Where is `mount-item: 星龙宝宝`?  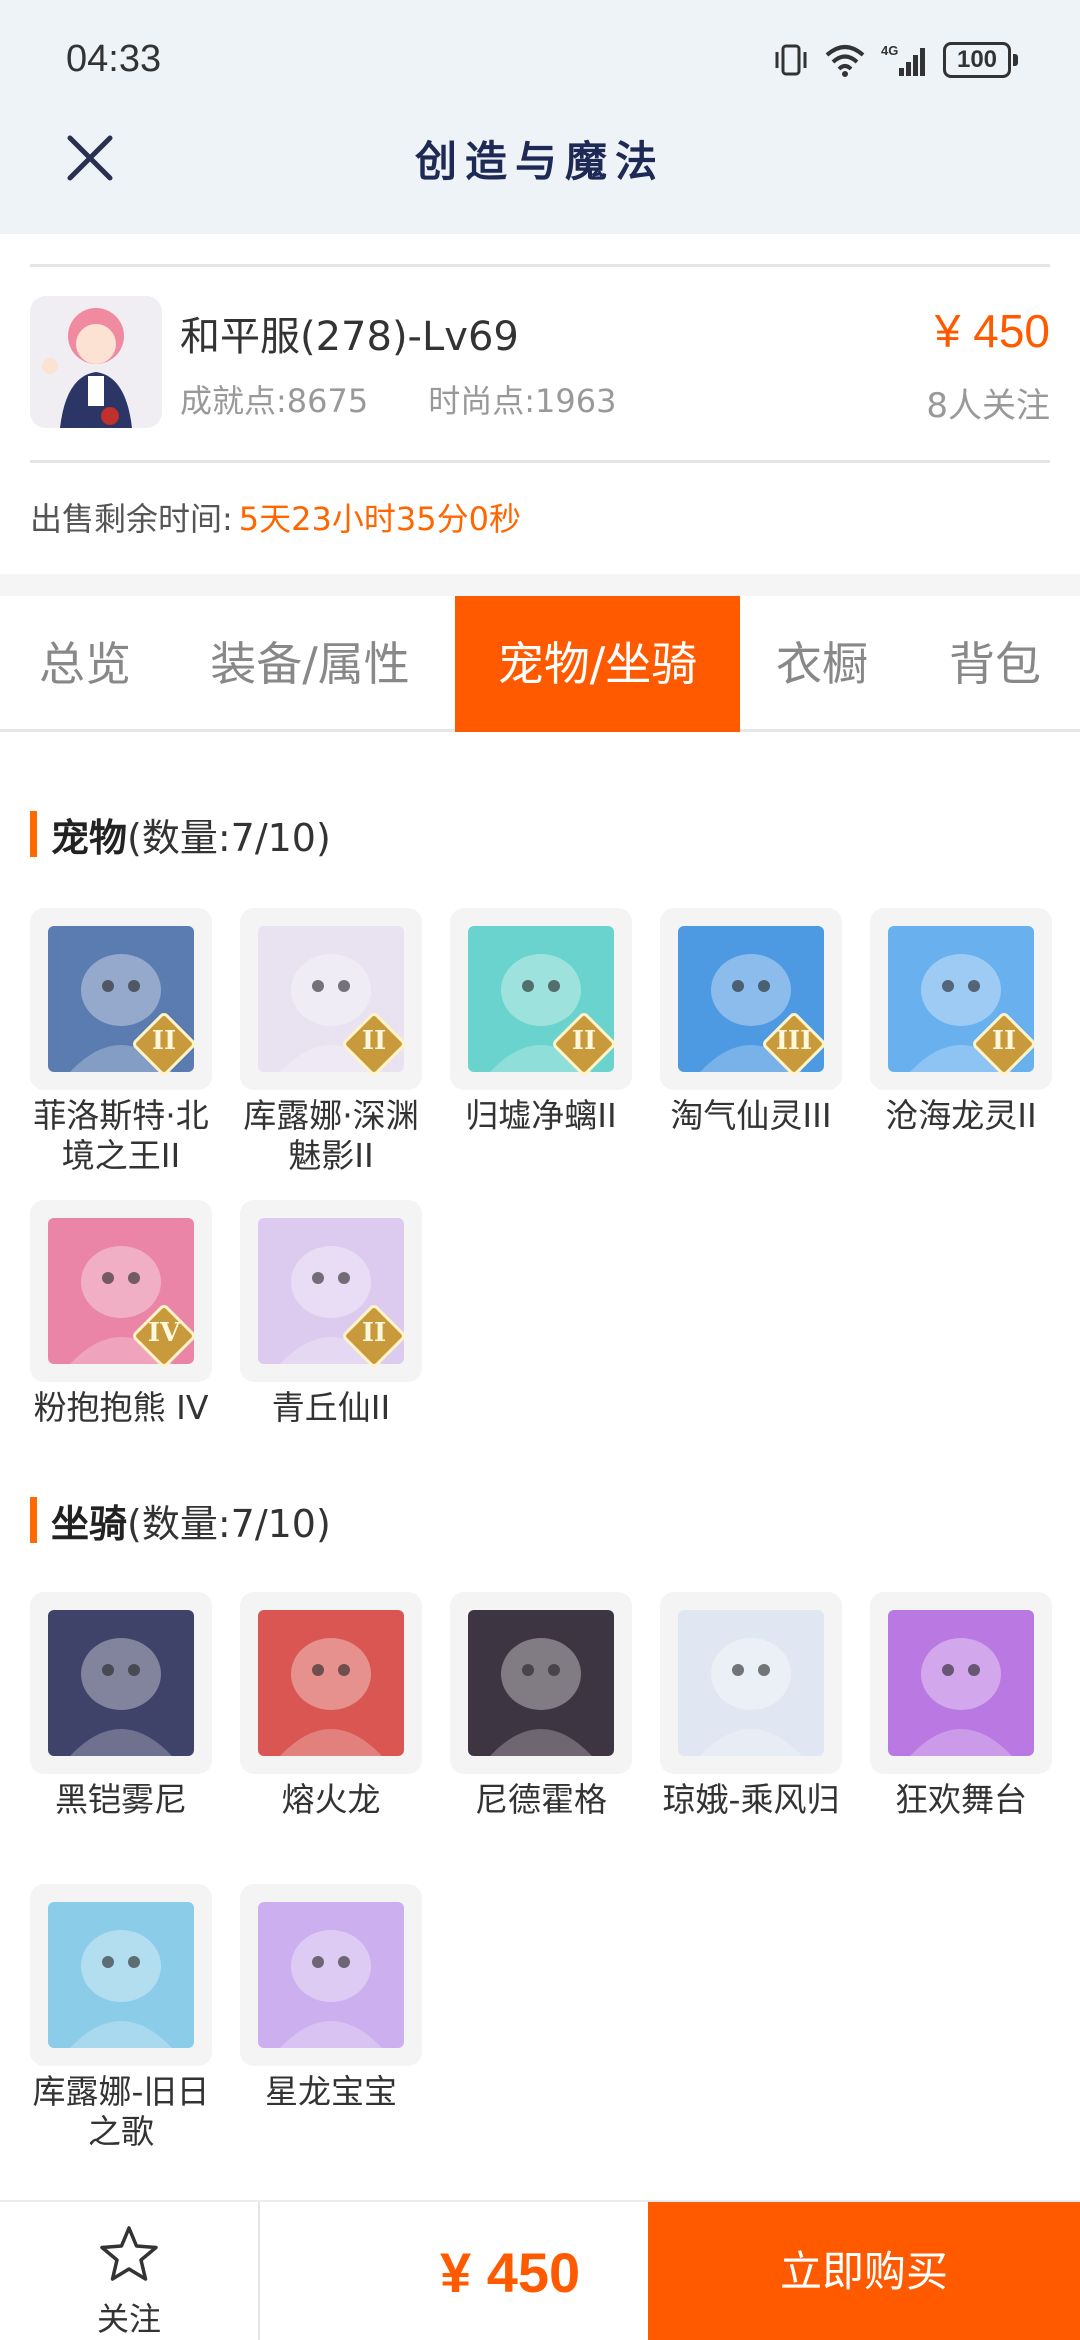
mount-item: 星龙宝宝 is located at coordinates (331, 1998).